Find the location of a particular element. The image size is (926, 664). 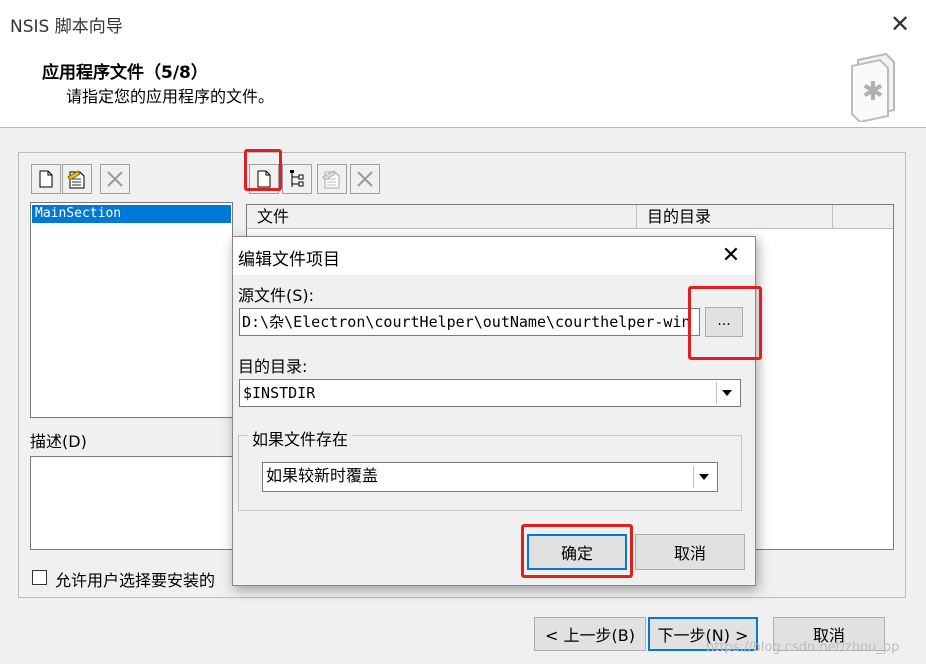

source-file-label: 源文件(S): is located at coordinates (276, 295).